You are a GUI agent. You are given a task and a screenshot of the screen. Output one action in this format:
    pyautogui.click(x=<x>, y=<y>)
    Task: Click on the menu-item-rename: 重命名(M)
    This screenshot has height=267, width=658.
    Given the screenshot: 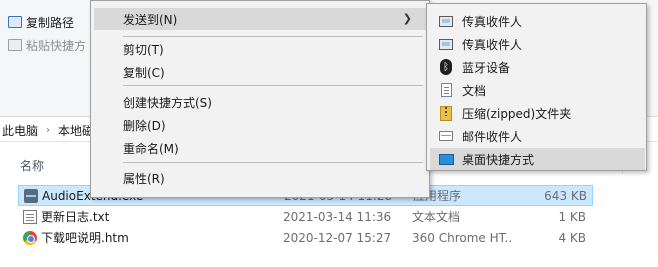 What is the action you would take?
    pyautogui.click(x=260, y=148)
    